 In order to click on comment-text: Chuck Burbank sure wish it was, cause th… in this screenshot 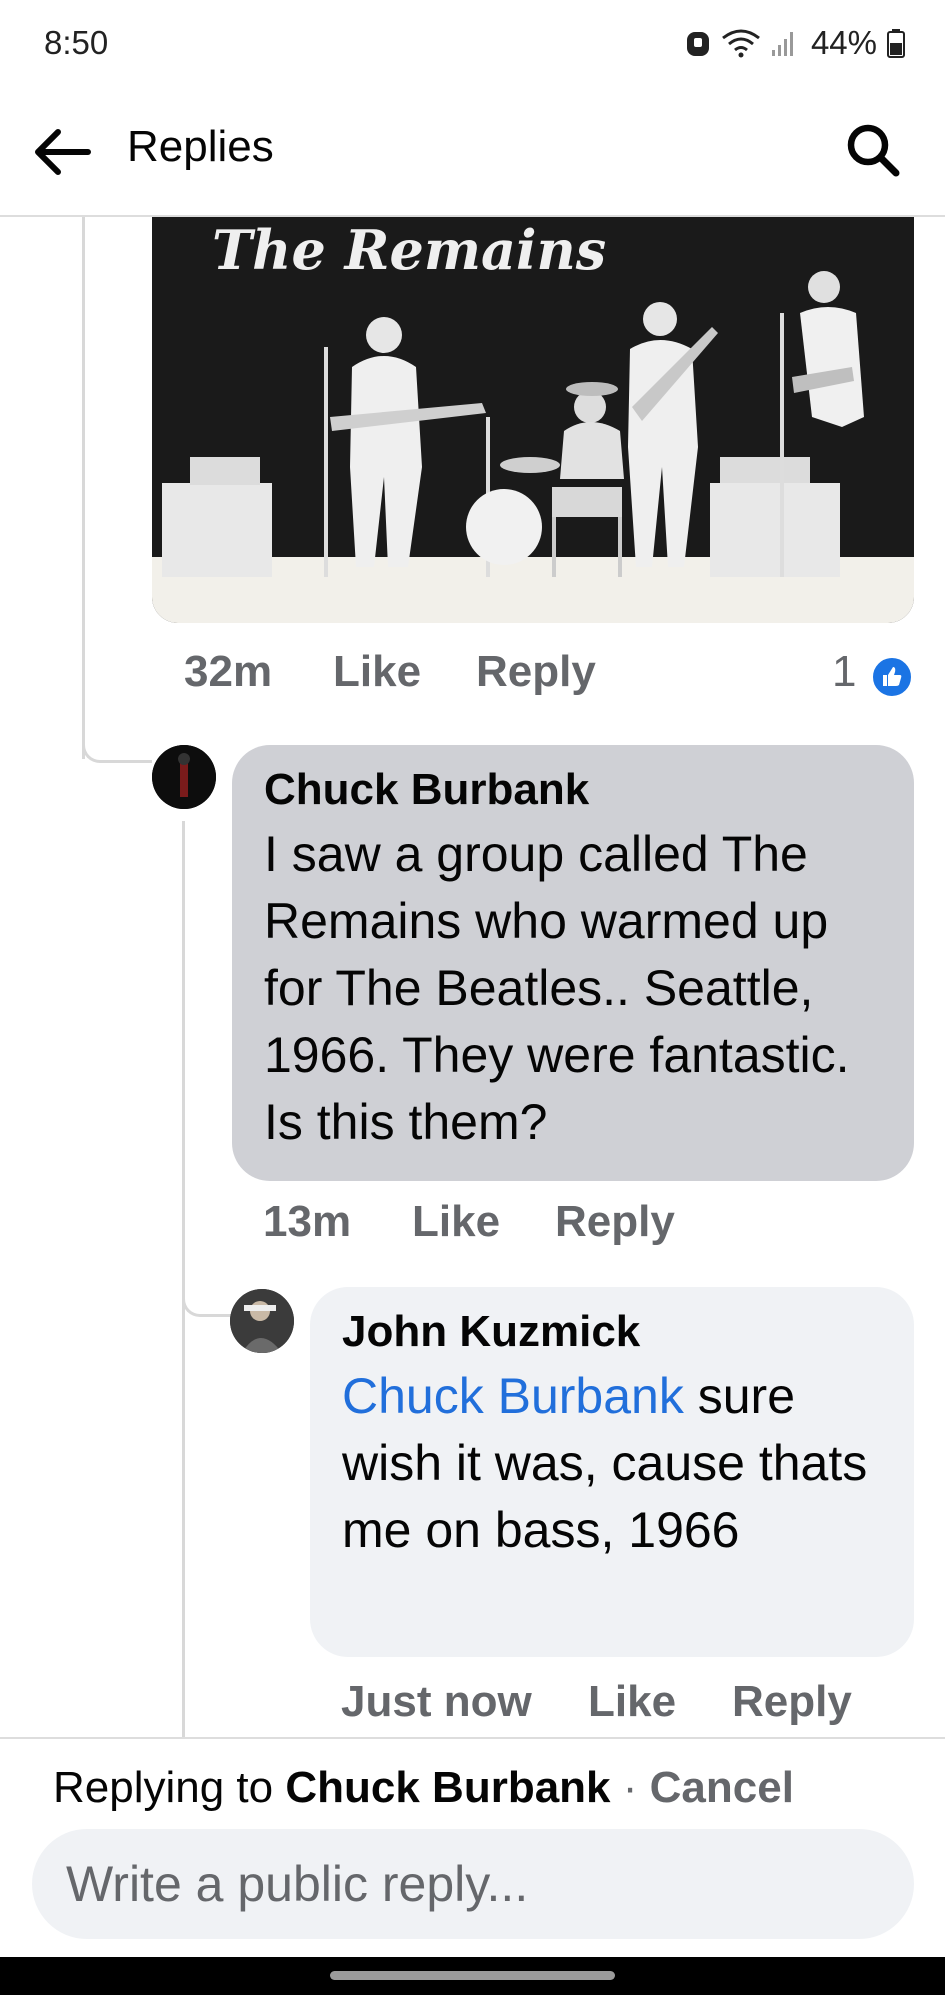, I will do `click(612, 1463)`.